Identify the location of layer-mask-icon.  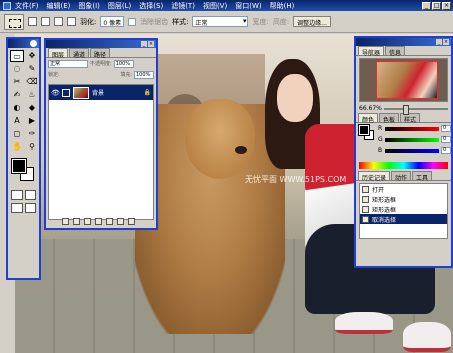
(87, 221).